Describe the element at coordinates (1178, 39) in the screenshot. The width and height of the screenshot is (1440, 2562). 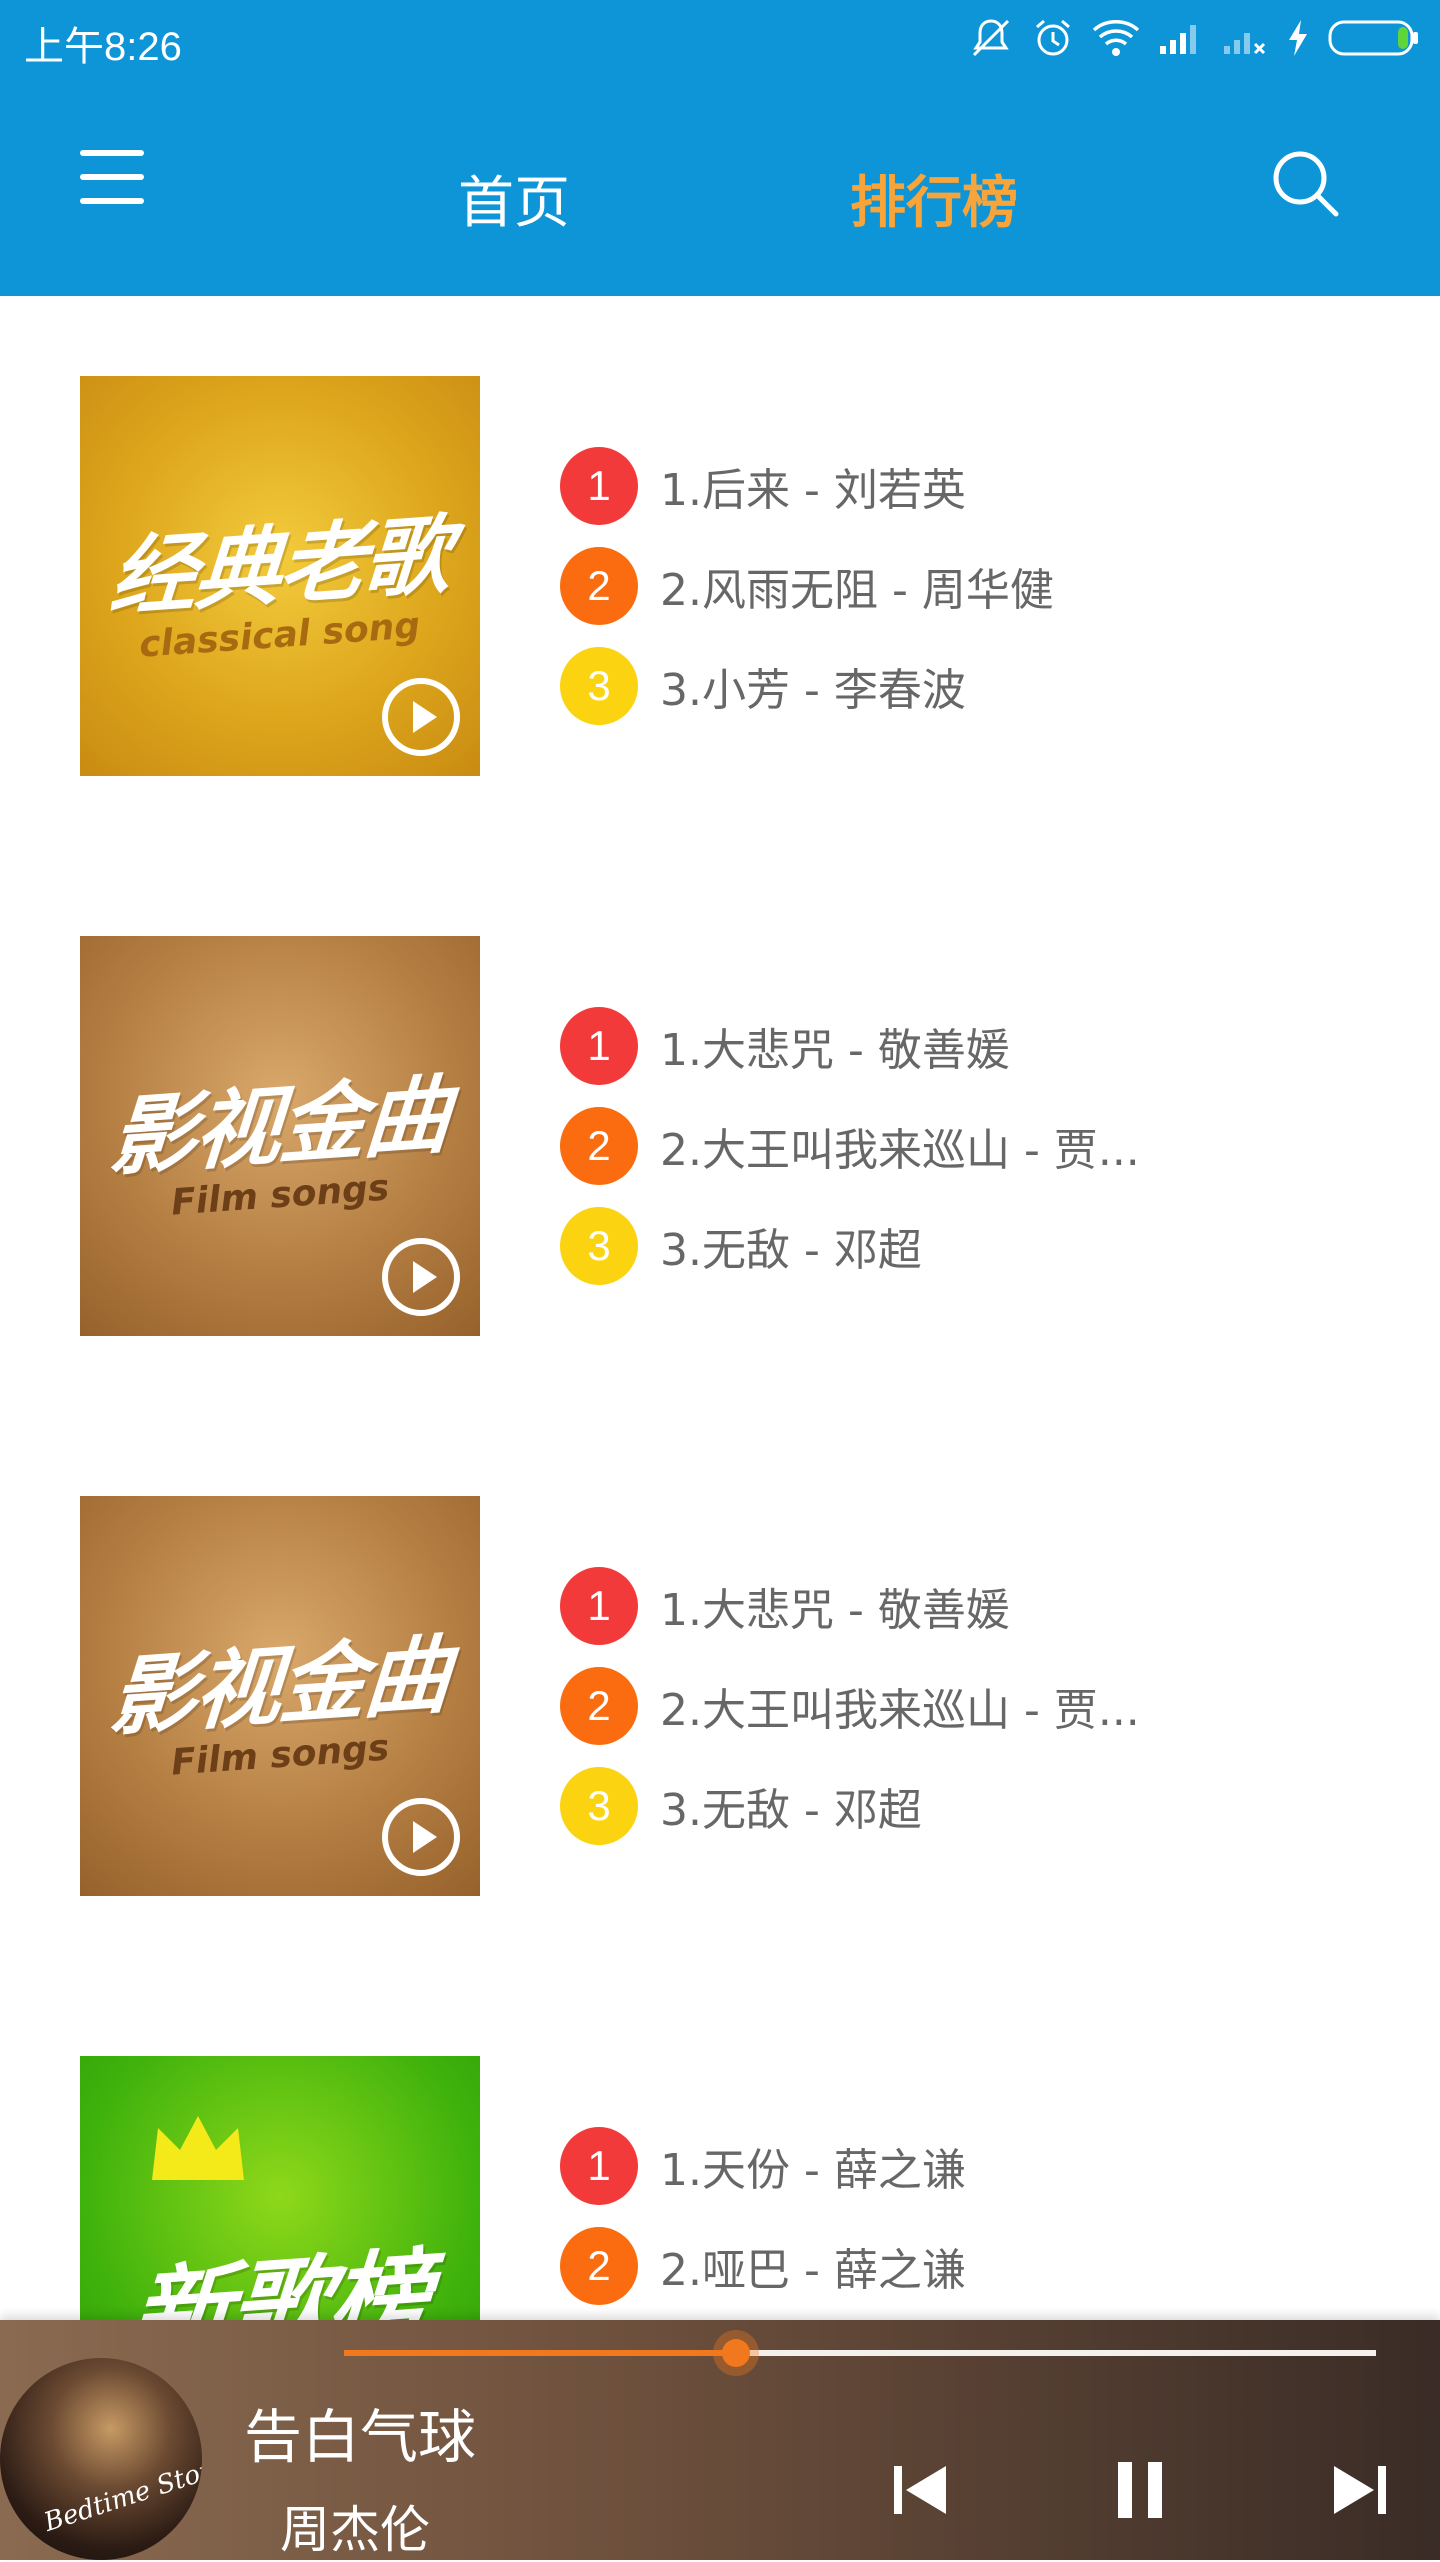
I see `signal-icon` at that location.